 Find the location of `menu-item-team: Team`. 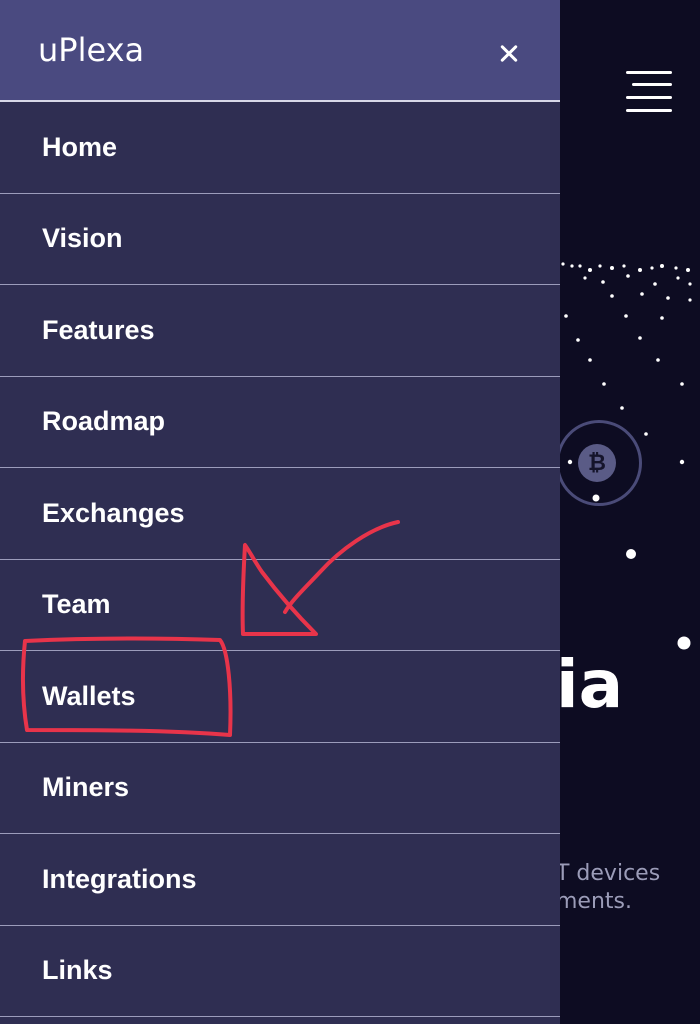

menu-item-team: Team is located at coordinates (280, 605).